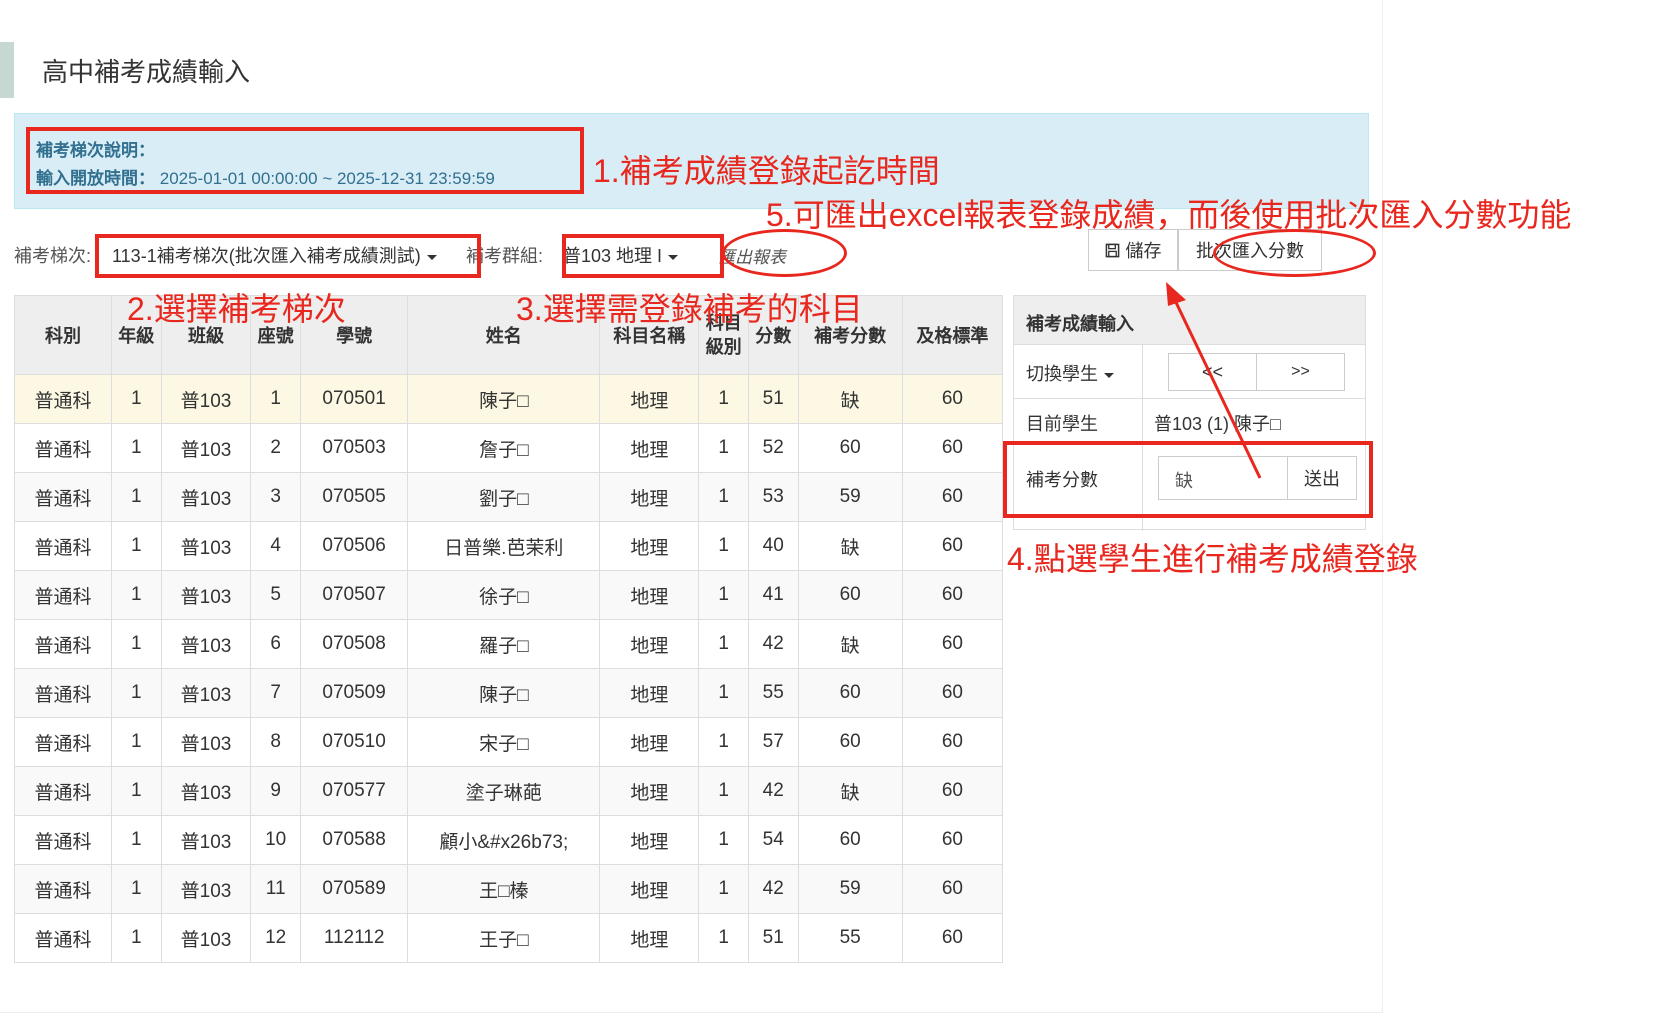 The width and height of the screenshot is (1678, 1029). What do you see at coordinates (354, 644) in the screenshot?
I see `cell-student-id: 070508` at bounding box center [354, 644].